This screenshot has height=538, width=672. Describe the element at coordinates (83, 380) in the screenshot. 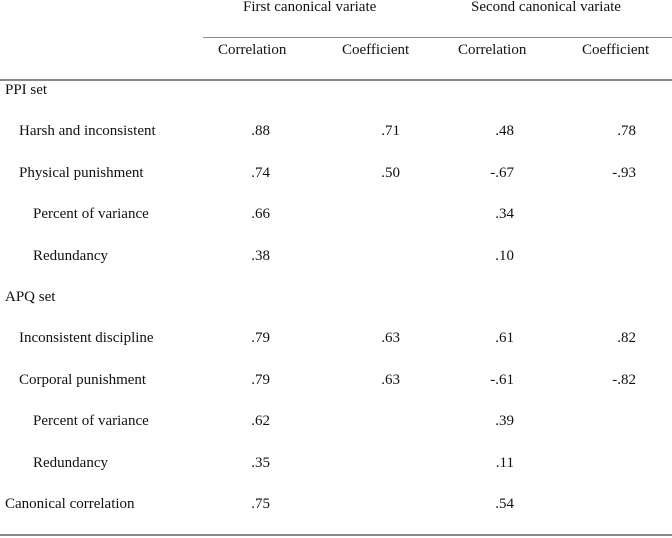

I see `row-label: Corporal punishment` at that location.